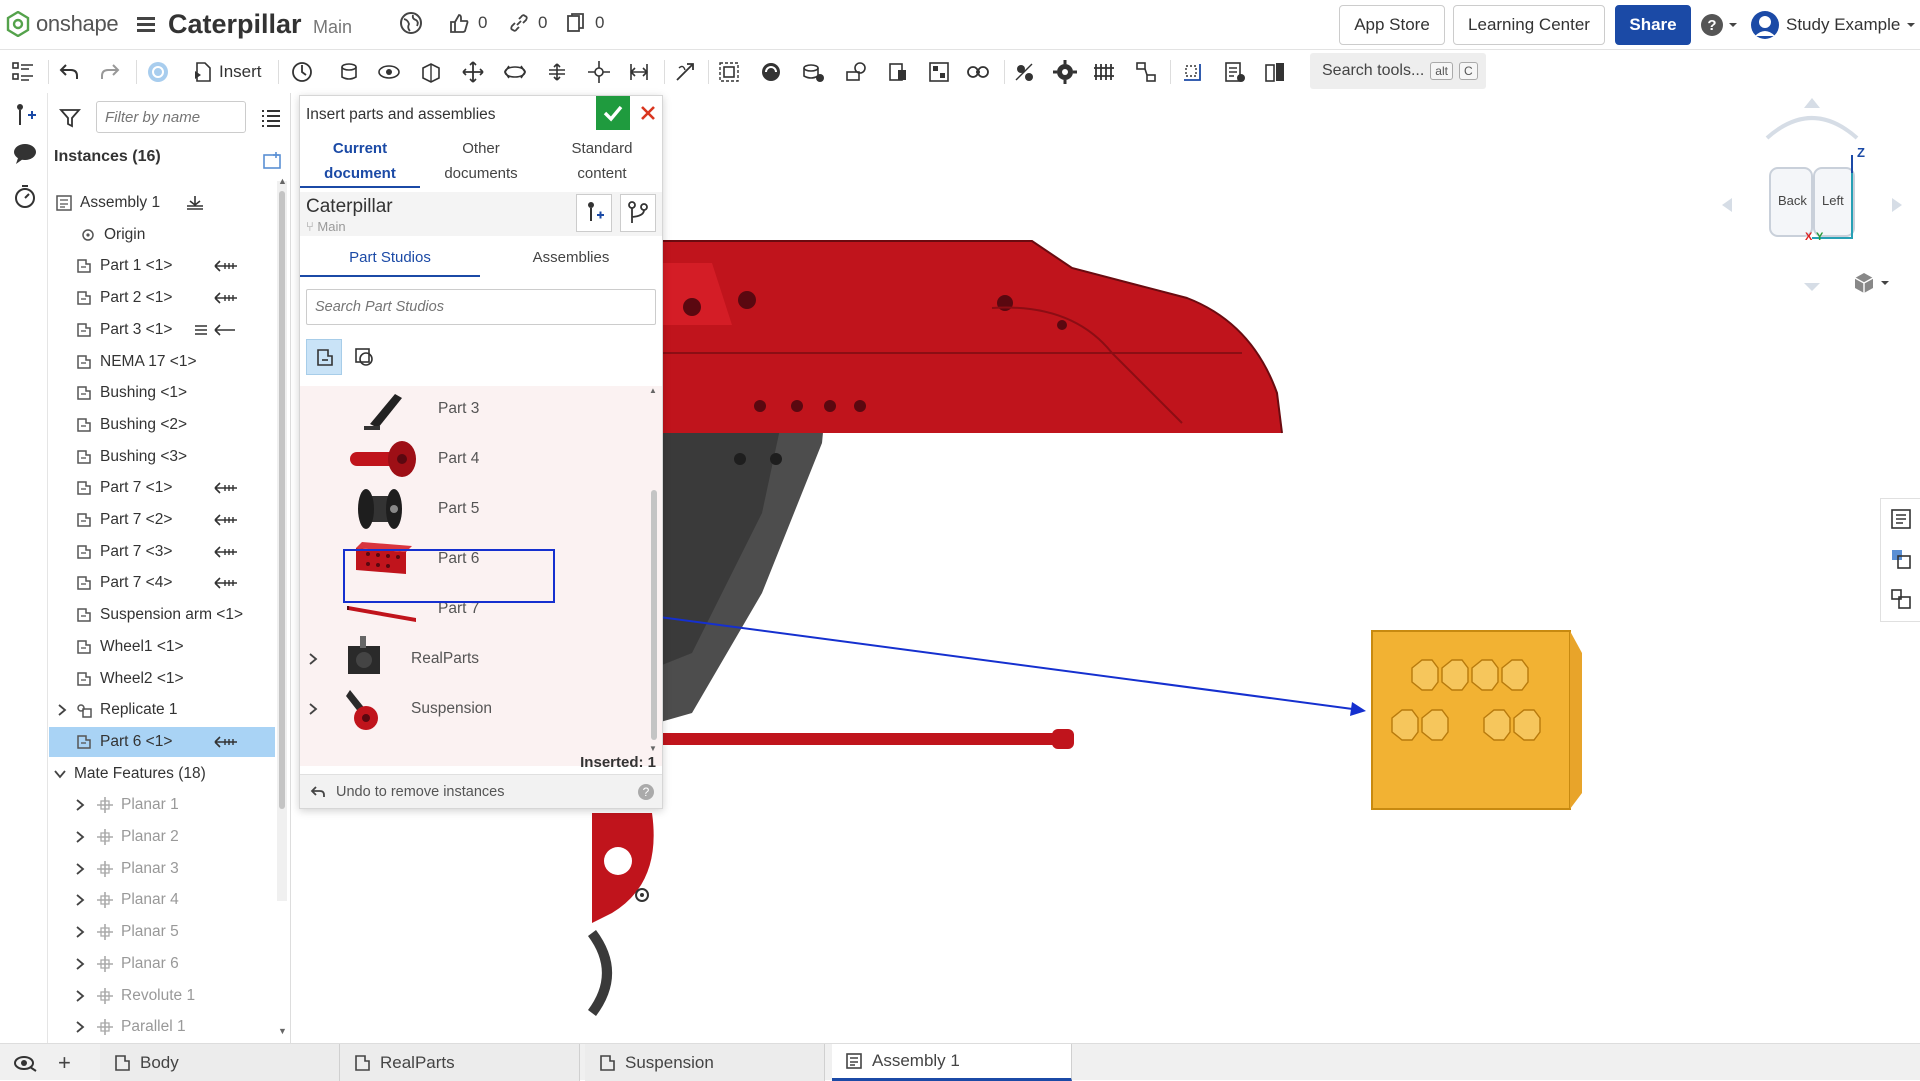 Image resolution: width=1920 pixels, height=1081 pixels. I want to click on parallel-mate-icon, so click(639, 72).